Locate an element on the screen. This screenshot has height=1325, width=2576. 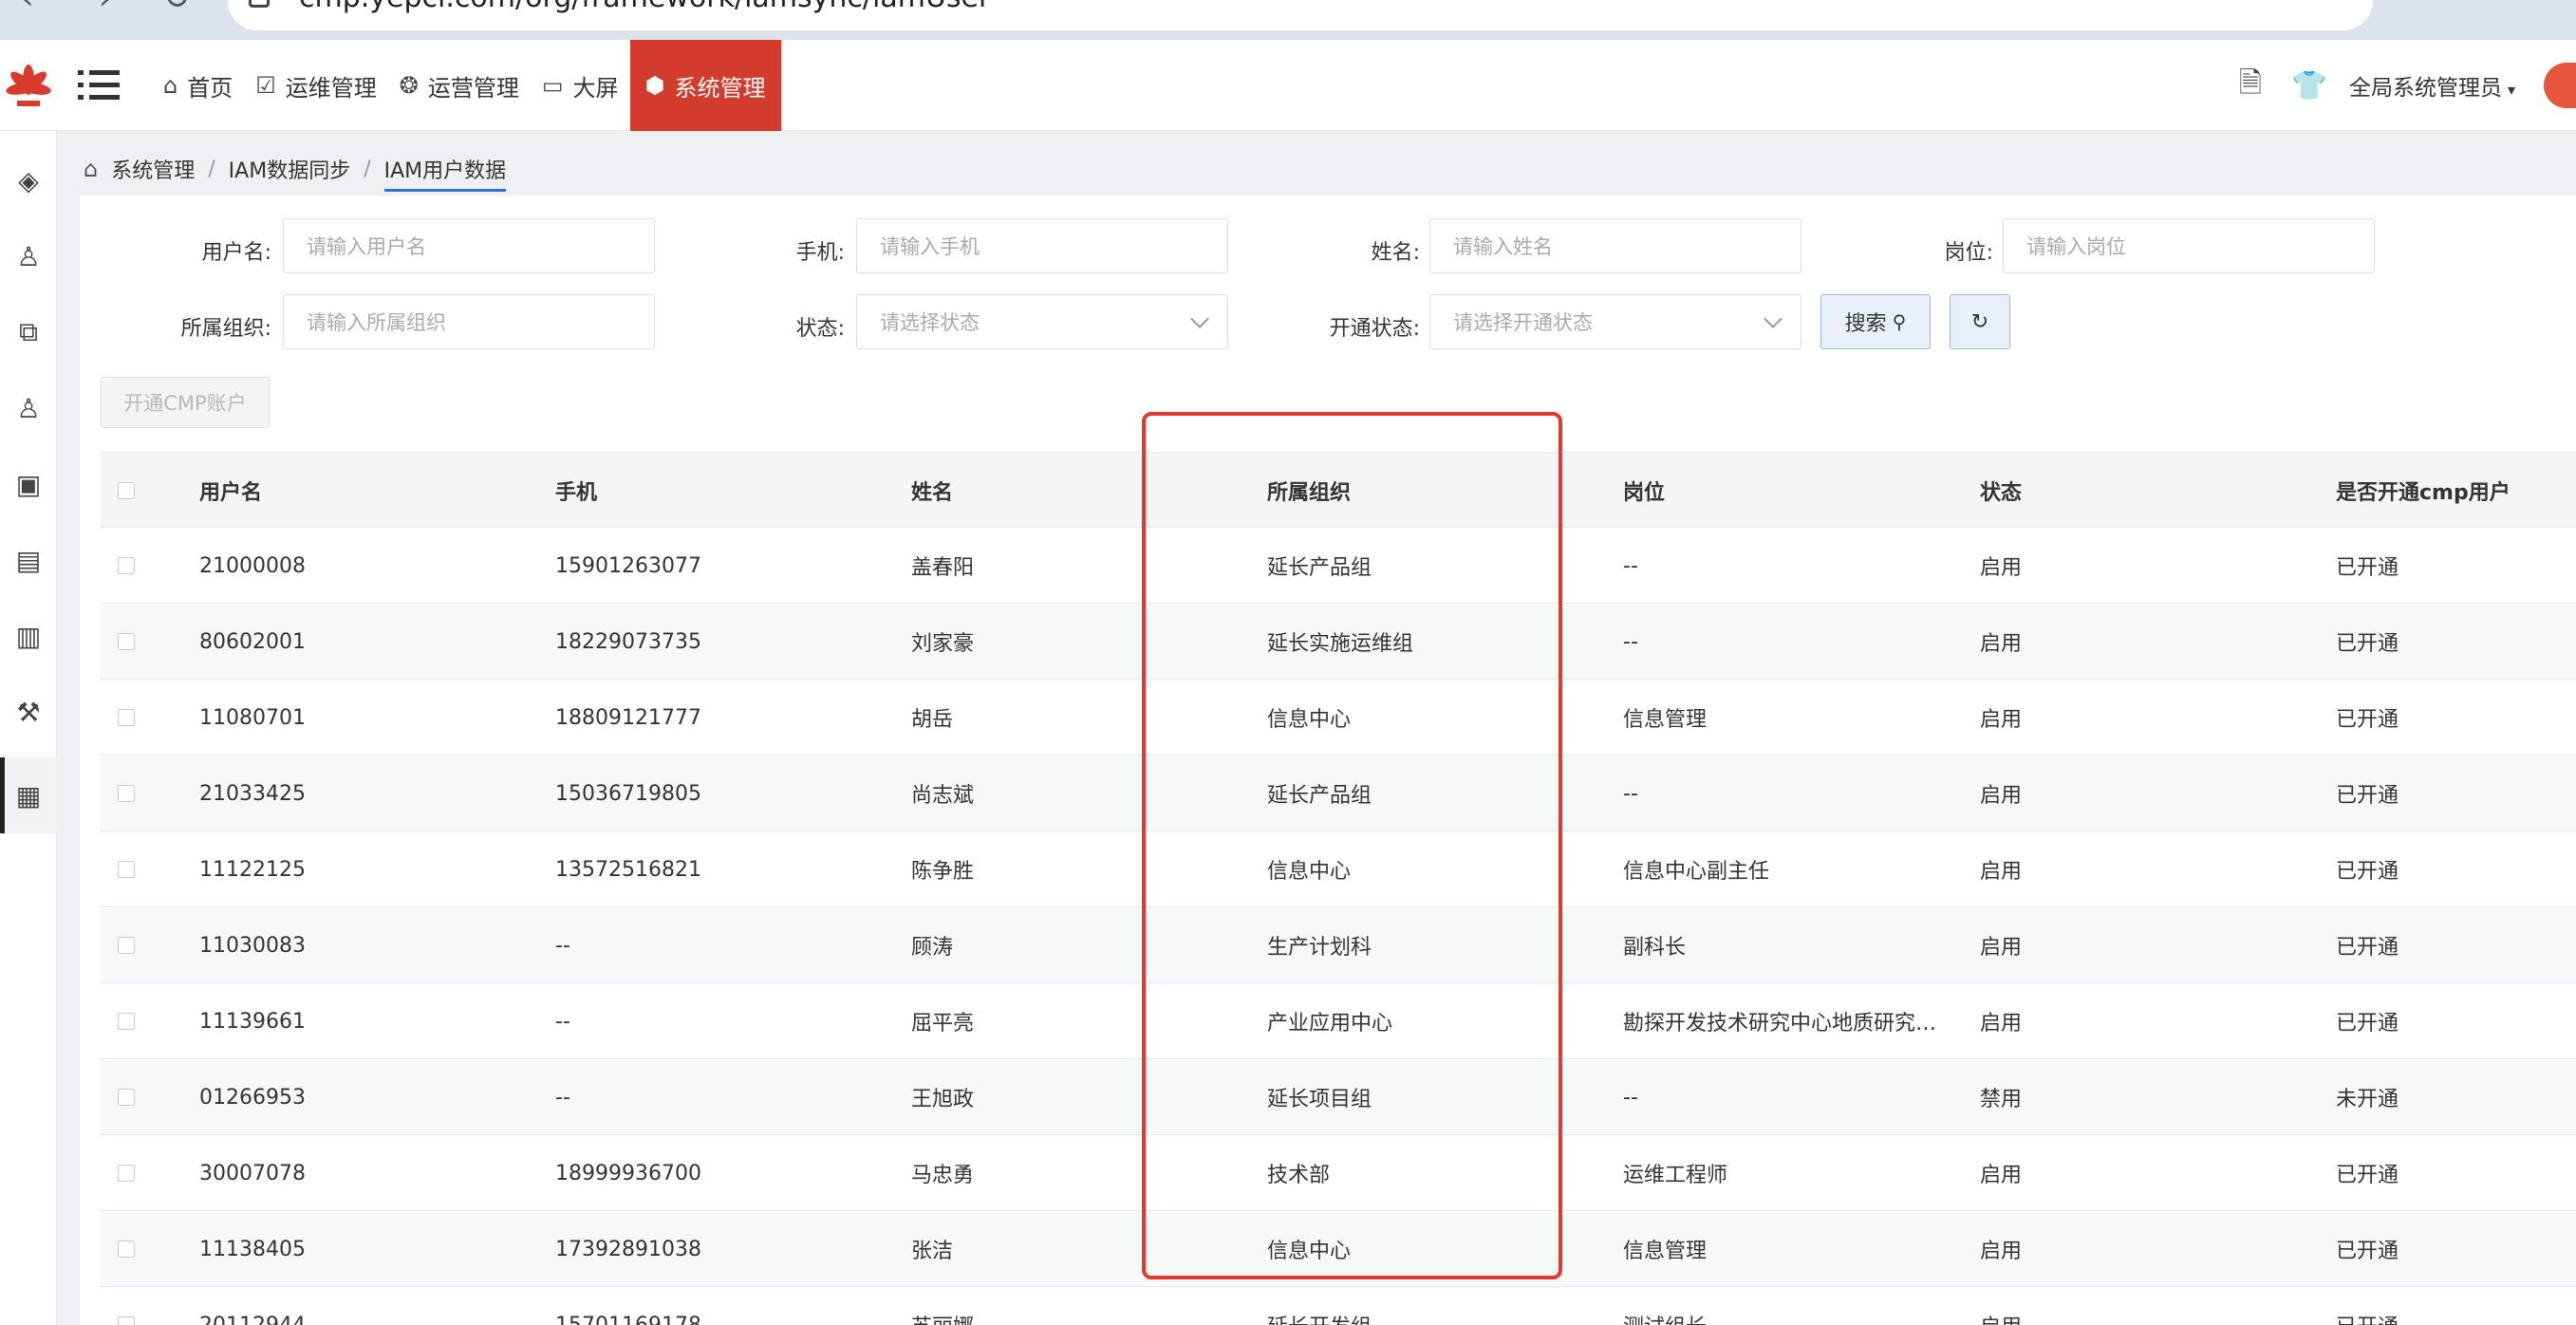
display-icon: ▥ is located at coordinates (28, 636).